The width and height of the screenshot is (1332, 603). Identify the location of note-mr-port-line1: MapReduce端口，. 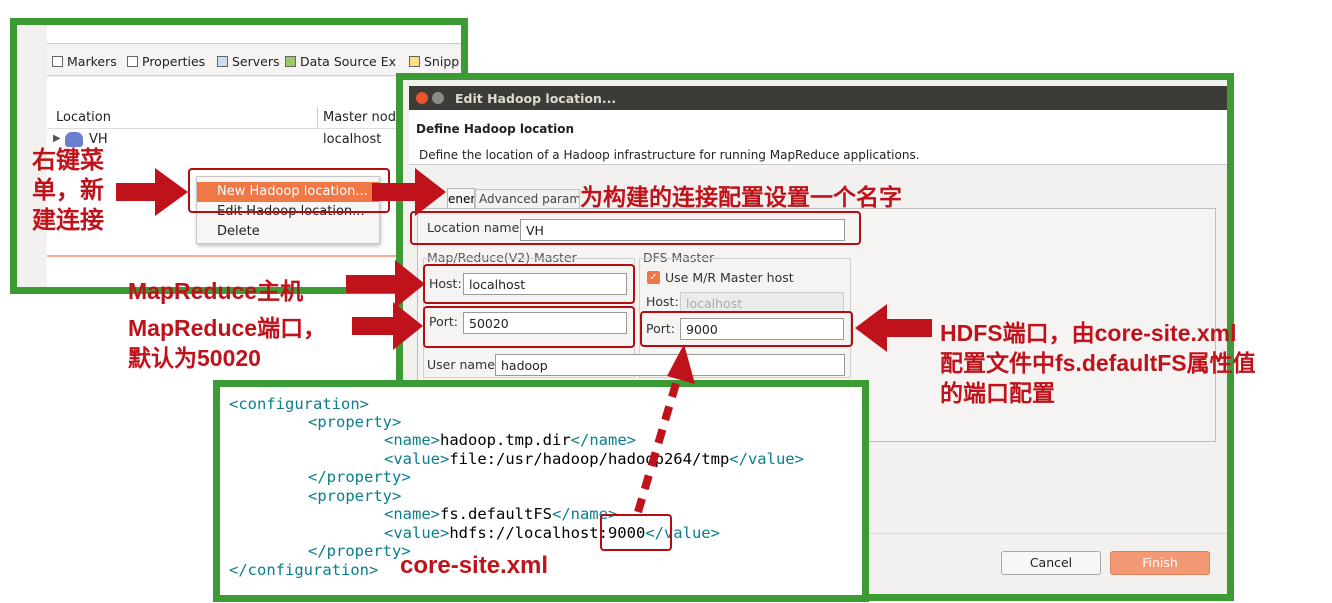
(227, 328).